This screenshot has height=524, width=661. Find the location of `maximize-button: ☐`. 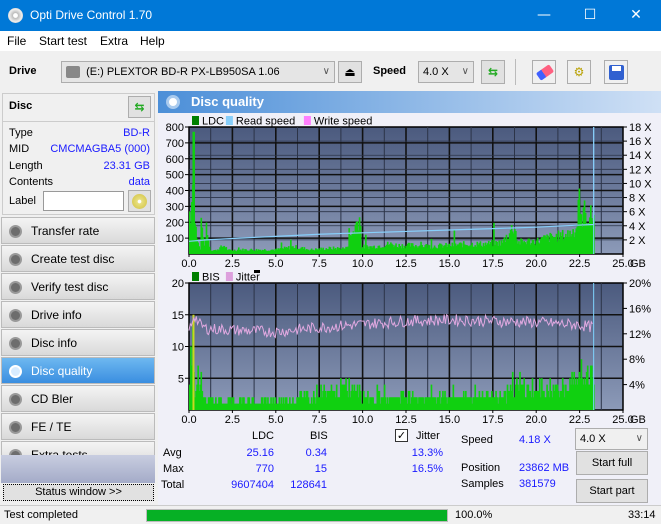

maximize-button: ☐ is located at coordinates (590, 15).